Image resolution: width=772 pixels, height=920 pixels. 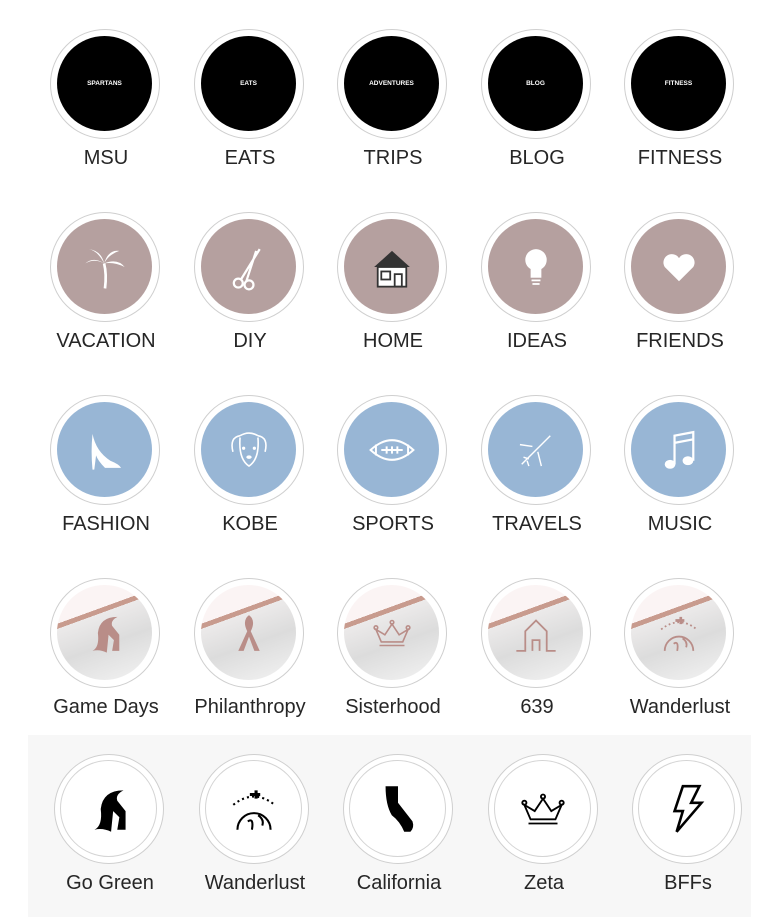 I want to click on high-heel-icon, so click(x=106, y=451).